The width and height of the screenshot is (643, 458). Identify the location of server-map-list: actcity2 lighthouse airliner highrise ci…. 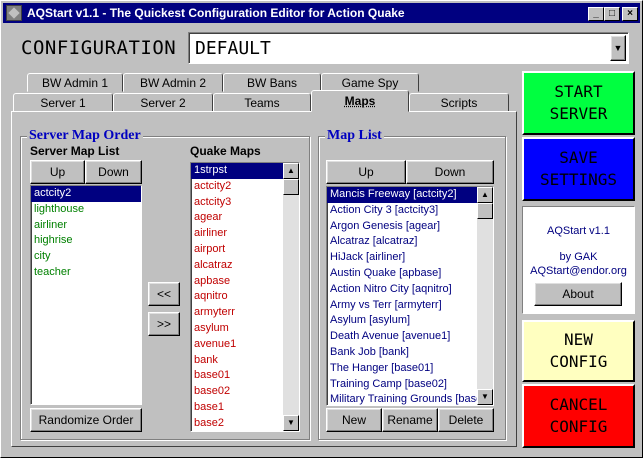
(86, 295).